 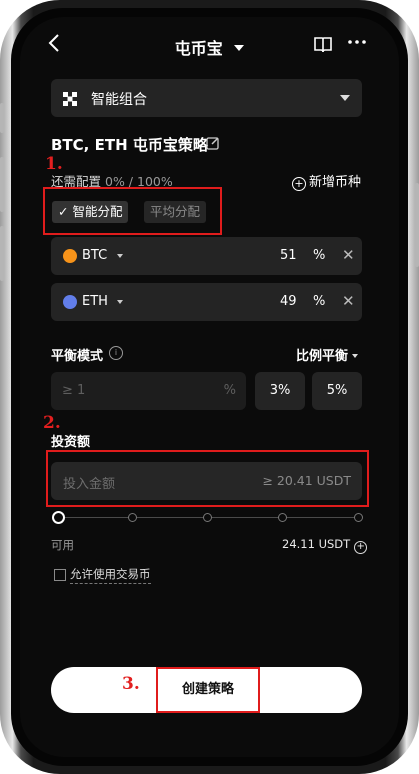 What do you see at coordinates (417, 225) in the screenshot?
I see `side-button-right` at bounding box center [417, 225].